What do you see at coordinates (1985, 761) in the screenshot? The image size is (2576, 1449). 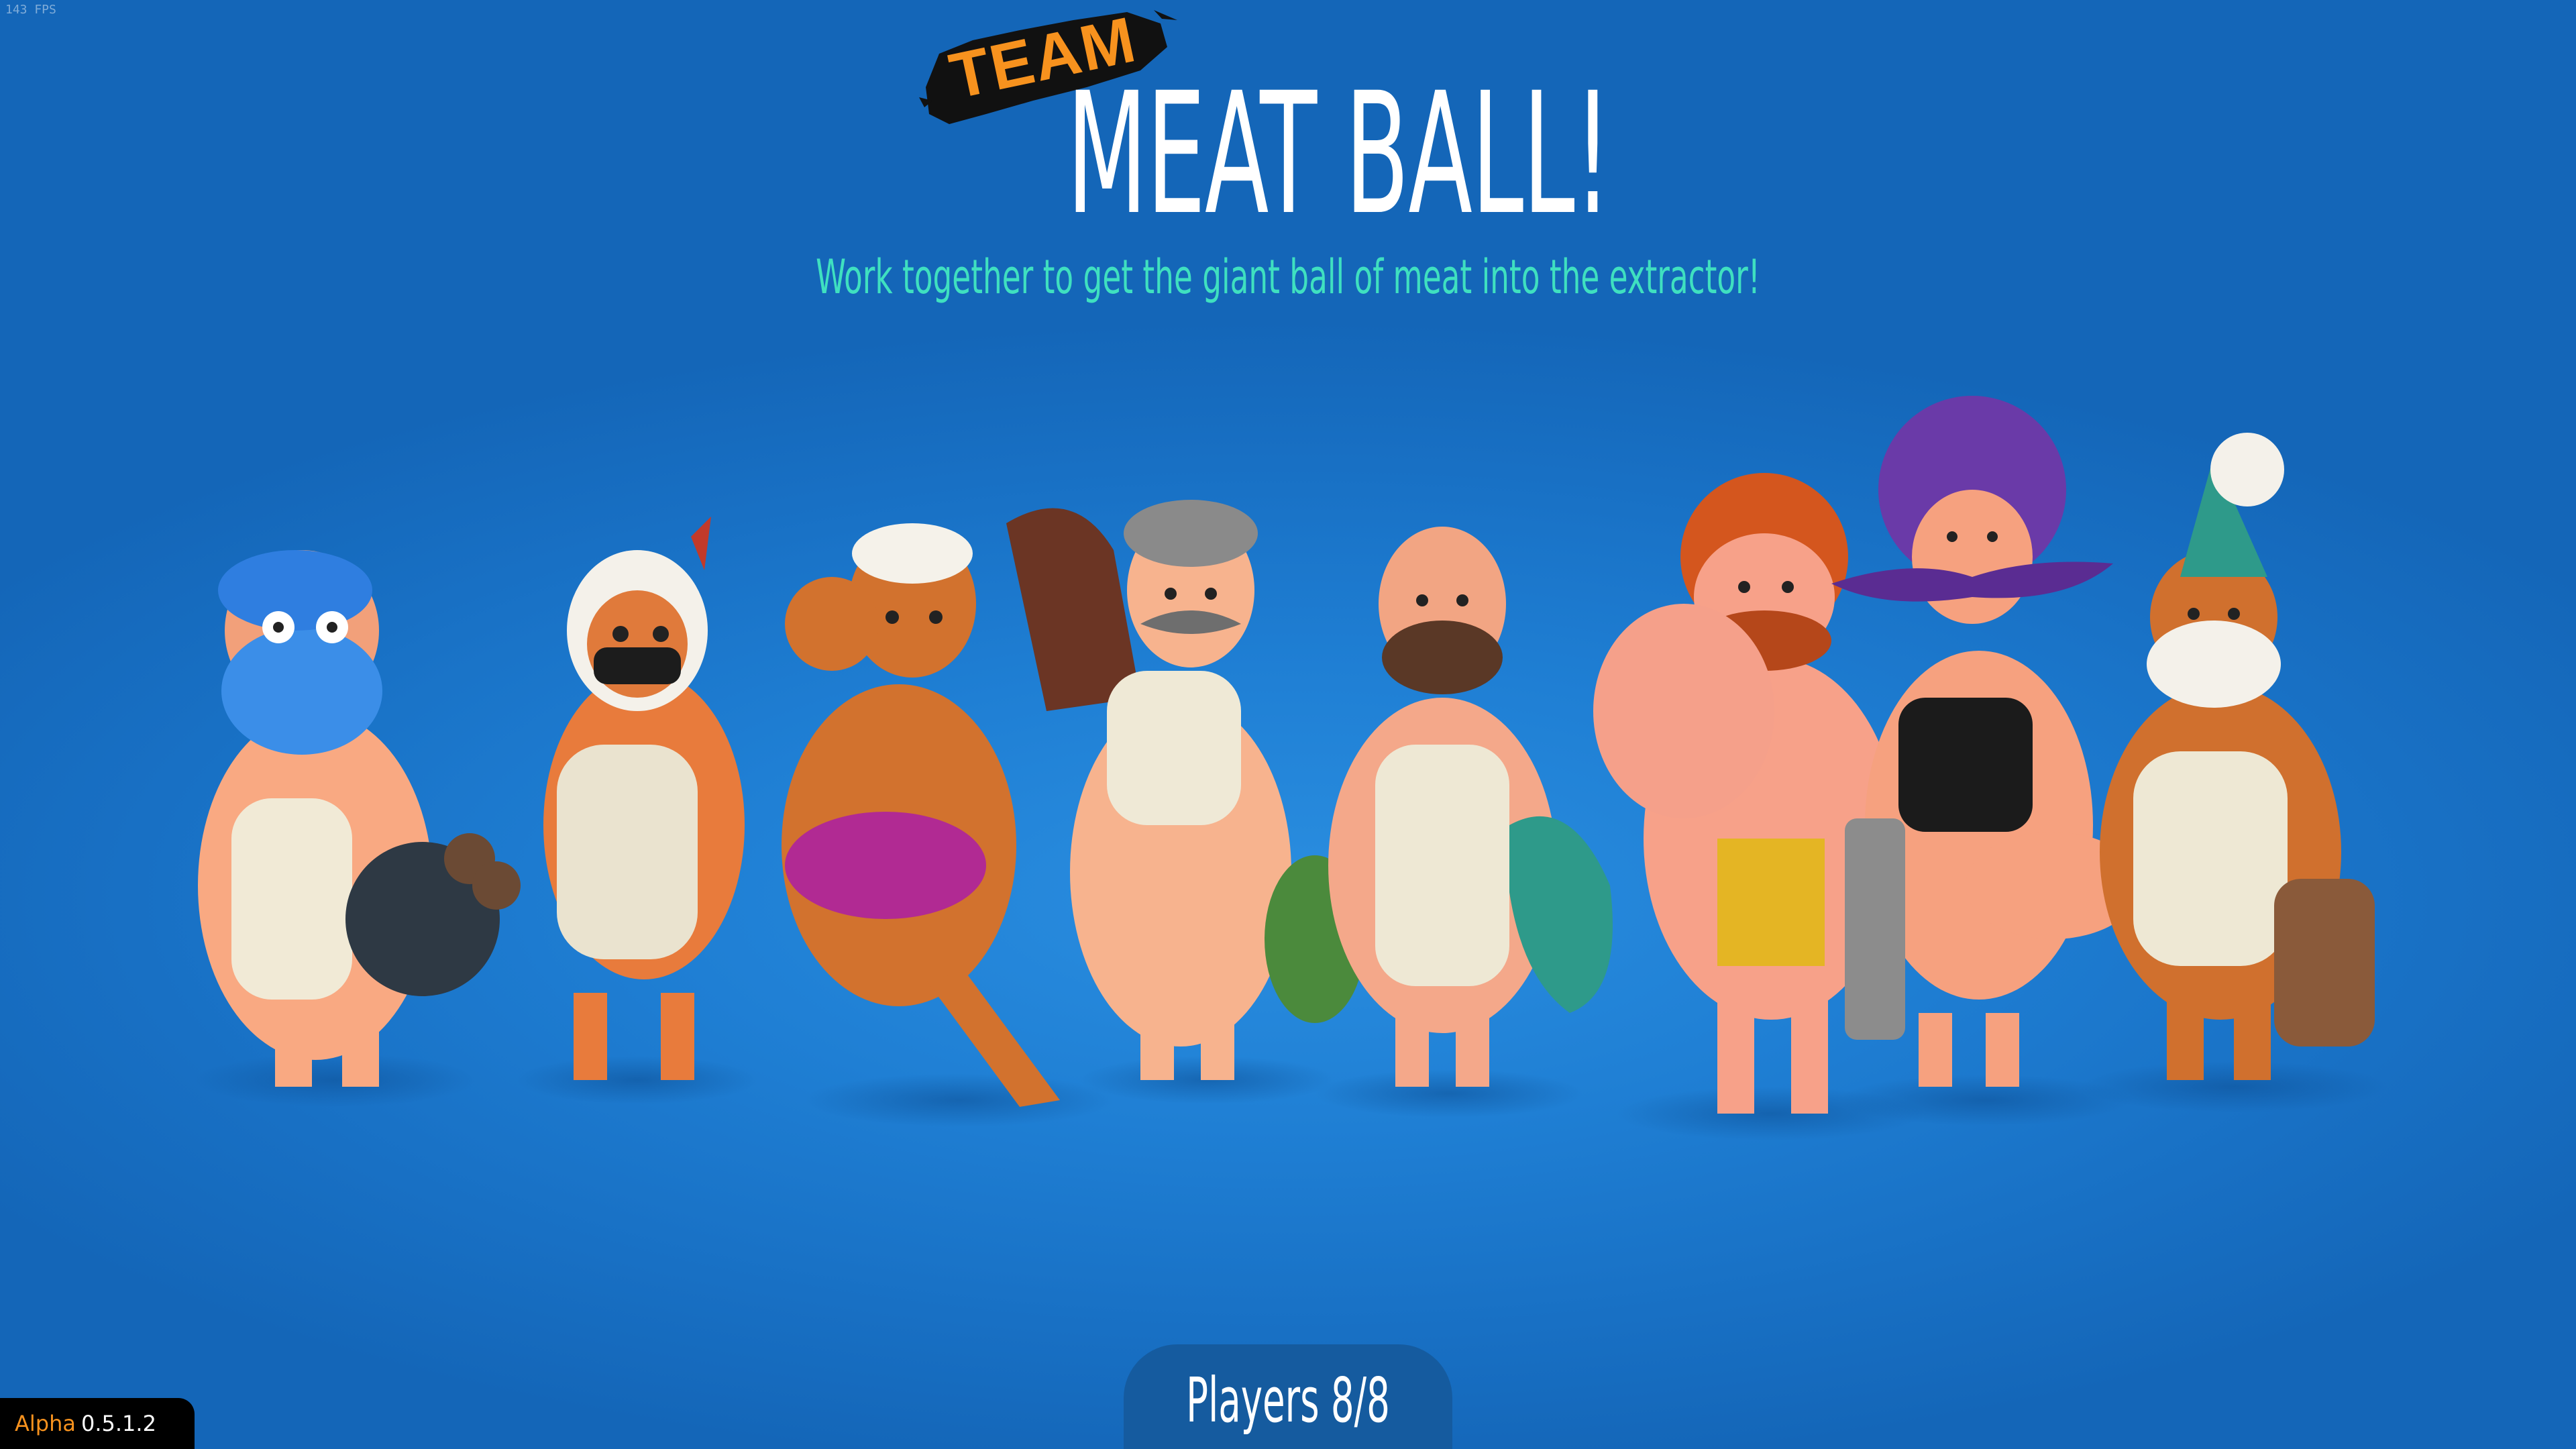 I see `character-purple-afro-mustache-butcher` at bounding box center [1985, 761].